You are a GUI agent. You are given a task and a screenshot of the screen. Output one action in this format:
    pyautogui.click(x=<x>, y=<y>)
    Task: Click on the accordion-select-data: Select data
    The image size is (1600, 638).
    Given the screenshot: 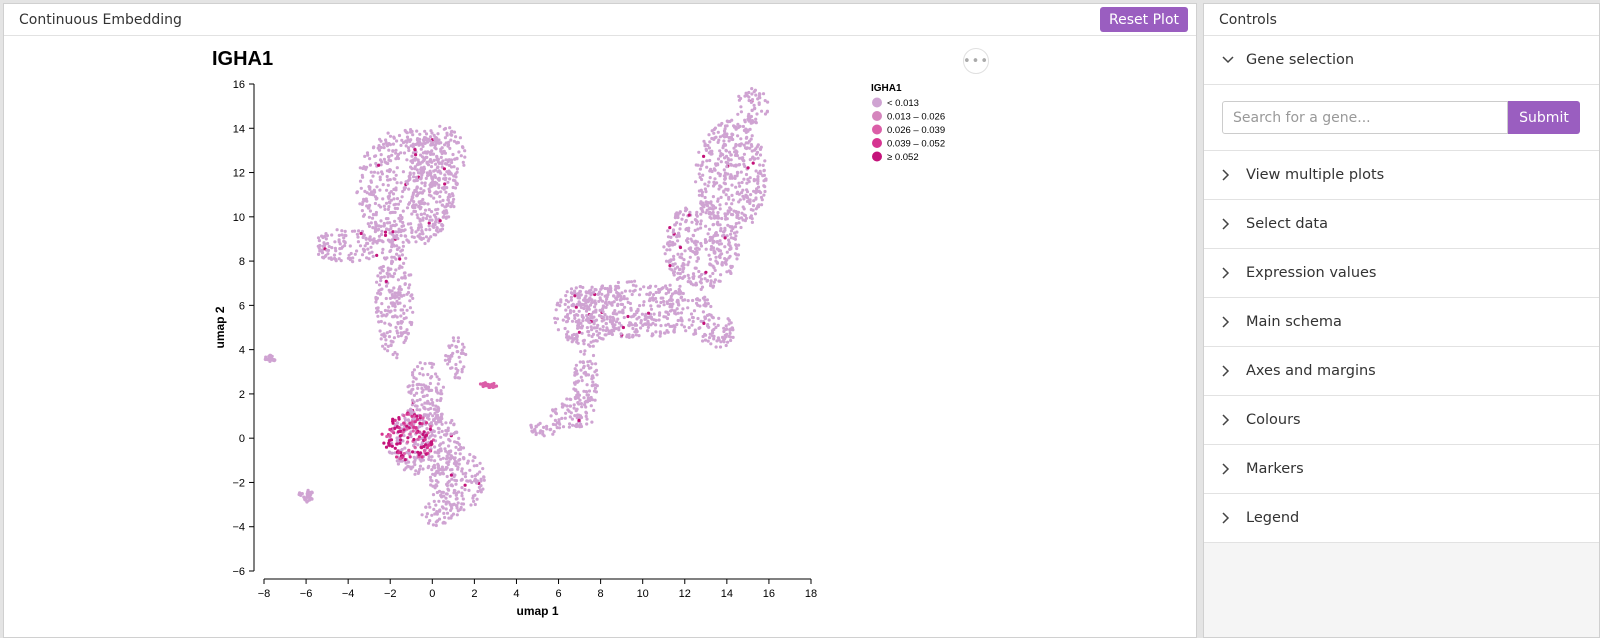 What is the action you would take?
    pyautogui.click(x=1401, y=224)
    